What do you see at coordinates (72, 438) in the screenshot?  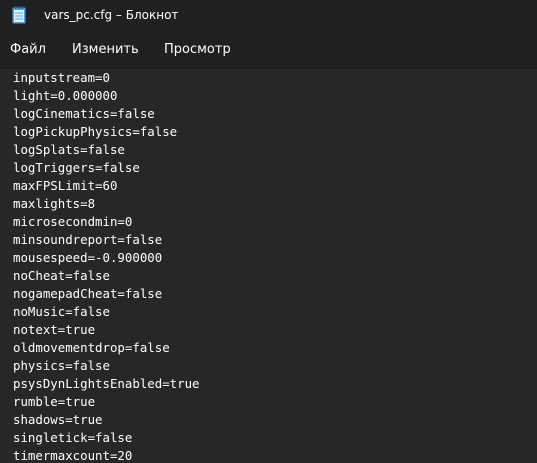 I see `text-line: singletick=false` at bounding box center [72, 438].